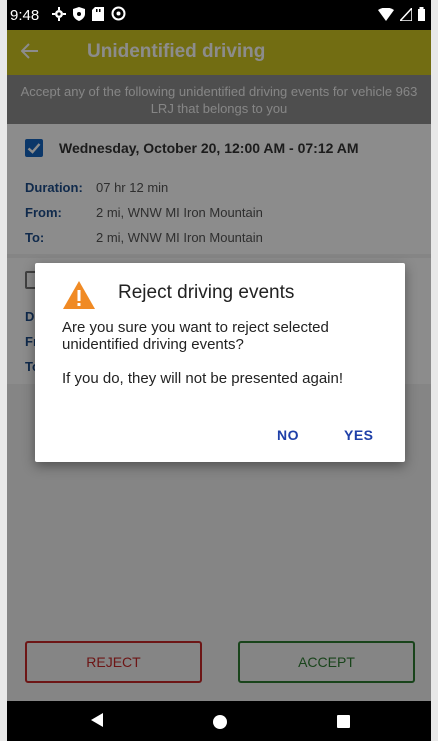 This screenshot has width=438, height=741. I want to click on yes-button: YES, so click(359, 435).